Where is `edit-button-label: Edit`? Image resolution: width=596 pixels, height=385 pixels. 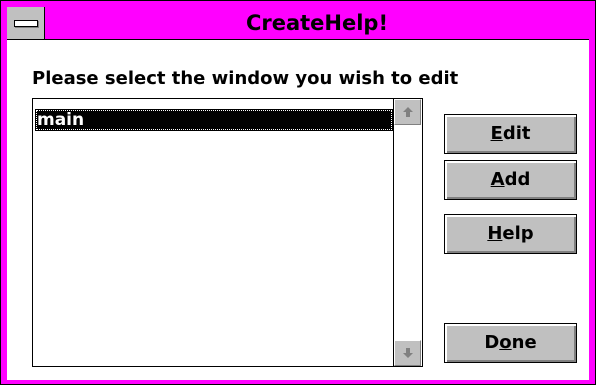 edit-button-label: Edit is located at coordinates (510, 133).